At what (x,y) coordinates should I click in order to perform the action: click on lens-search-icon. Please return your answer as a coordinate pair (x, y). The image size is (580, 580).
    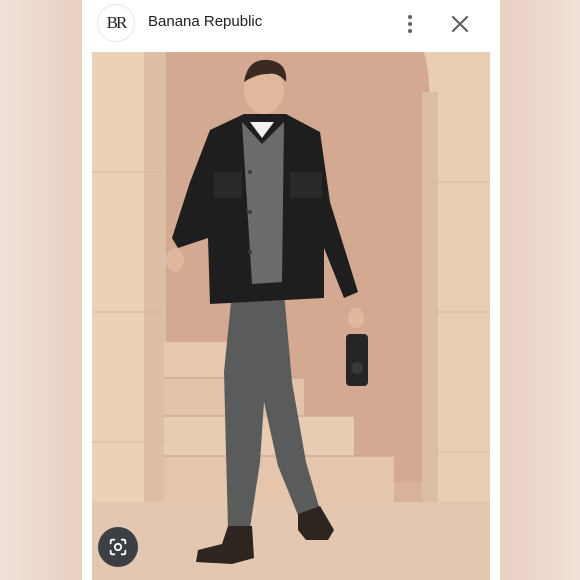
    Looking at the image, I should click on (118, 547).